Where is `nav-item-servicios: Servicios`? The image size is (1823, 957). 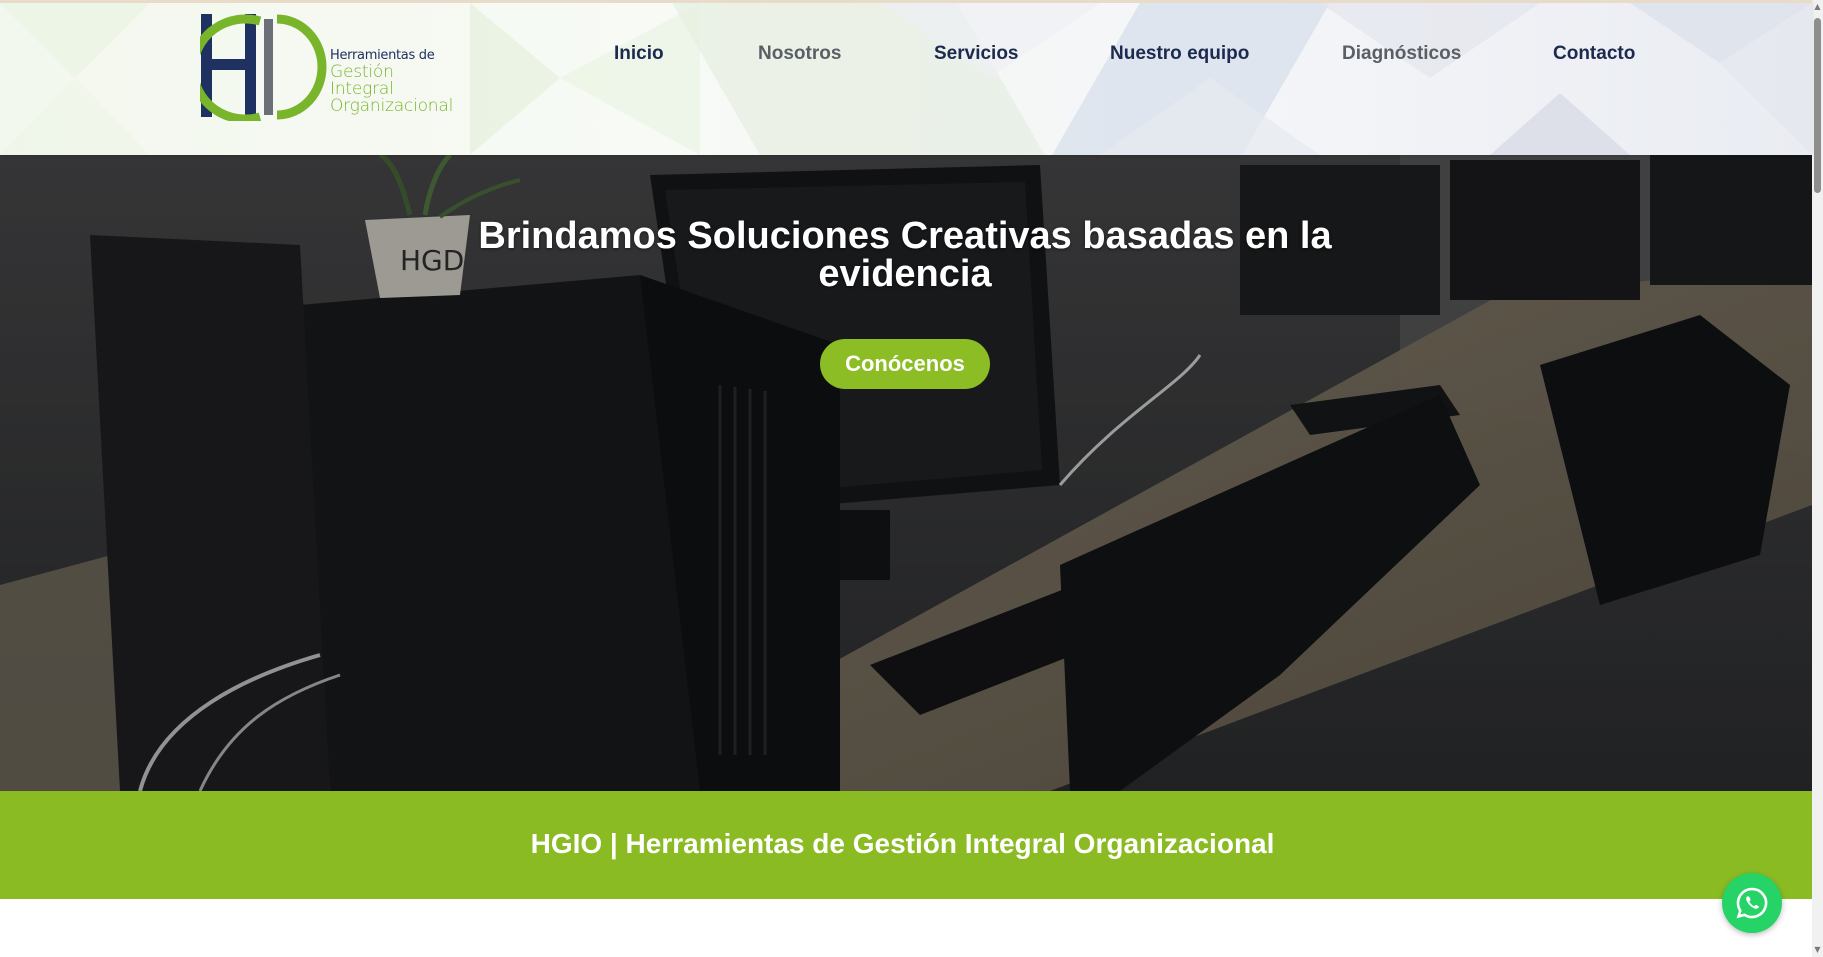
nav-item-servicios: Servicios is located at coordinates (976, 54).